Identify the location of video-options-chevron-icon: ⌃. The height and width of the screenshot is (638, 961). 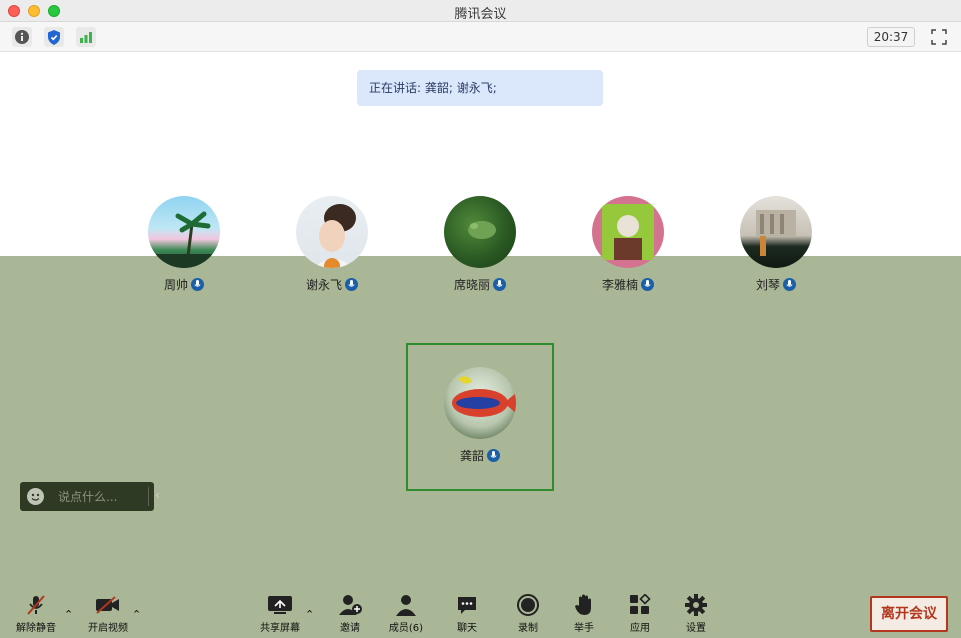
(136, 614).